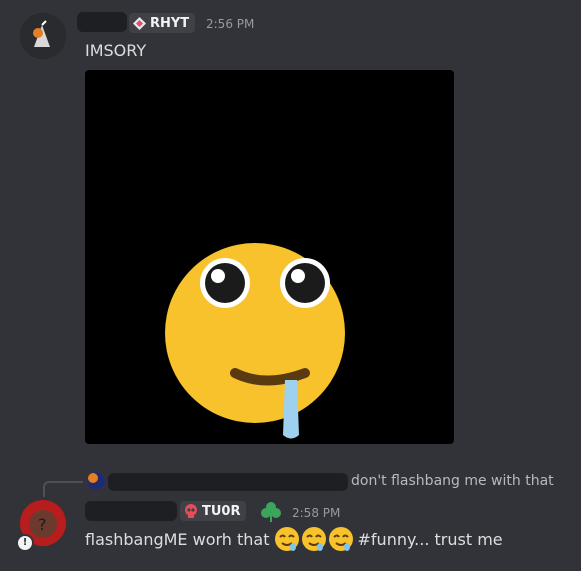 This screenshot has width=581, height=571. Describe the element at coordinates (452, 481) in the screenshot. I see `reply-quoted-text: don't flashbang me with that` at that location.